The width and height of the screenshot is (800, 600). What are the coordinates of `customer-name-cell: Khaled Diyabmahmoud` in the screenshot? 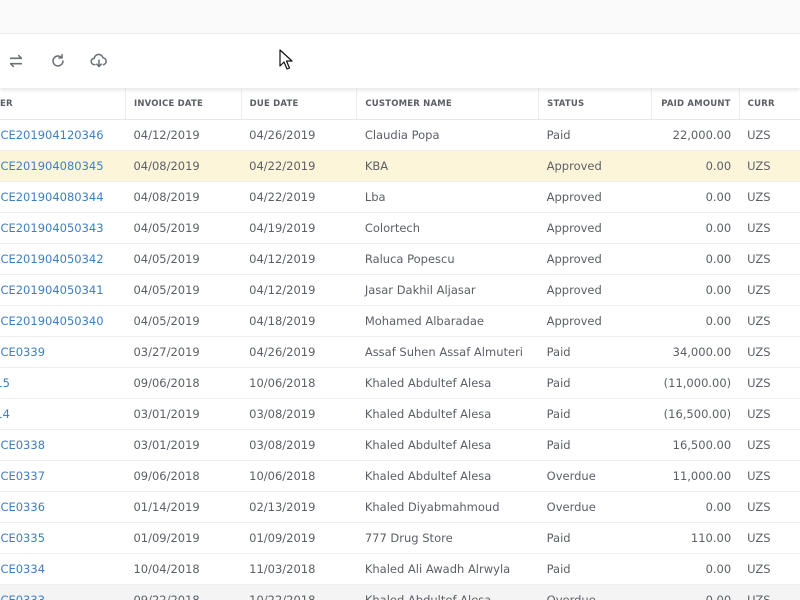 It's located at (447, 507).